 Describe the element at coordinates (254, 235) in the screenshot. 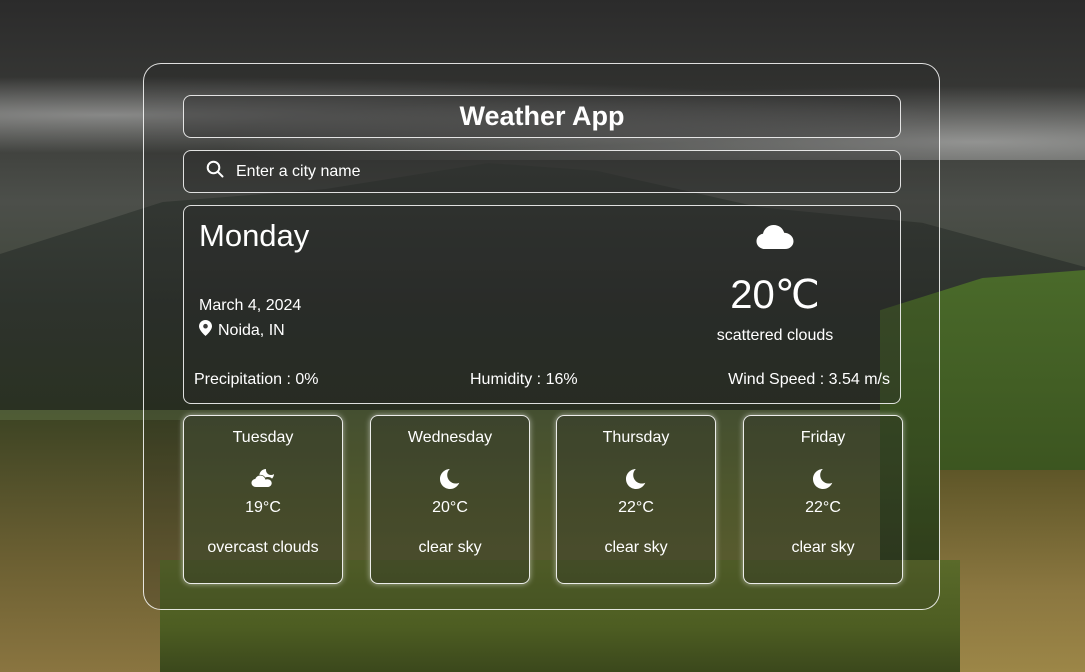

I see `current-day: Monday` at that location.